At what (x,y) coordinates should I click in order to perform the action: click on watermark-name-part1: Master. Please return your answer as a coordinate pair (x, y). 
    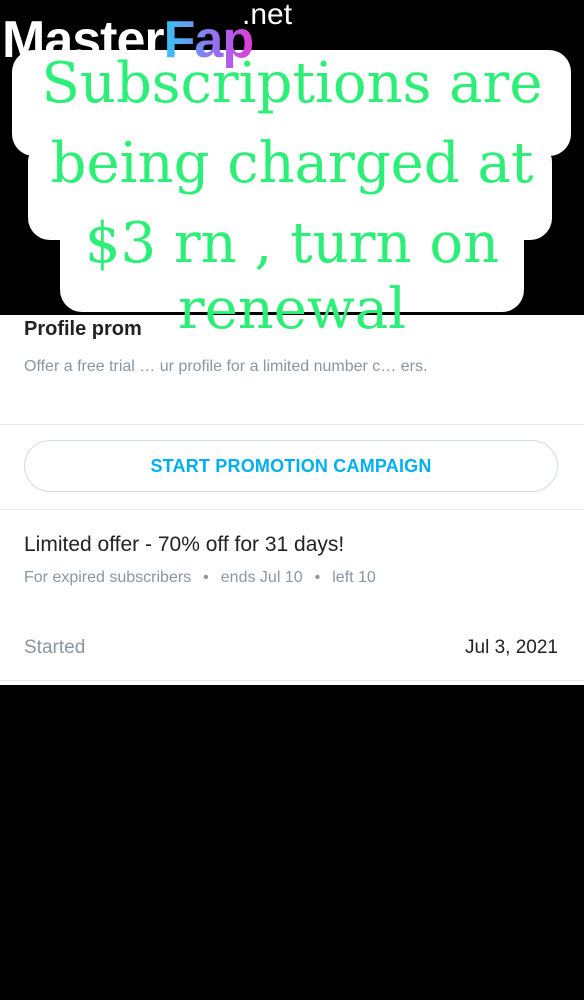
    Looking at the image, I should click on (83, 40).